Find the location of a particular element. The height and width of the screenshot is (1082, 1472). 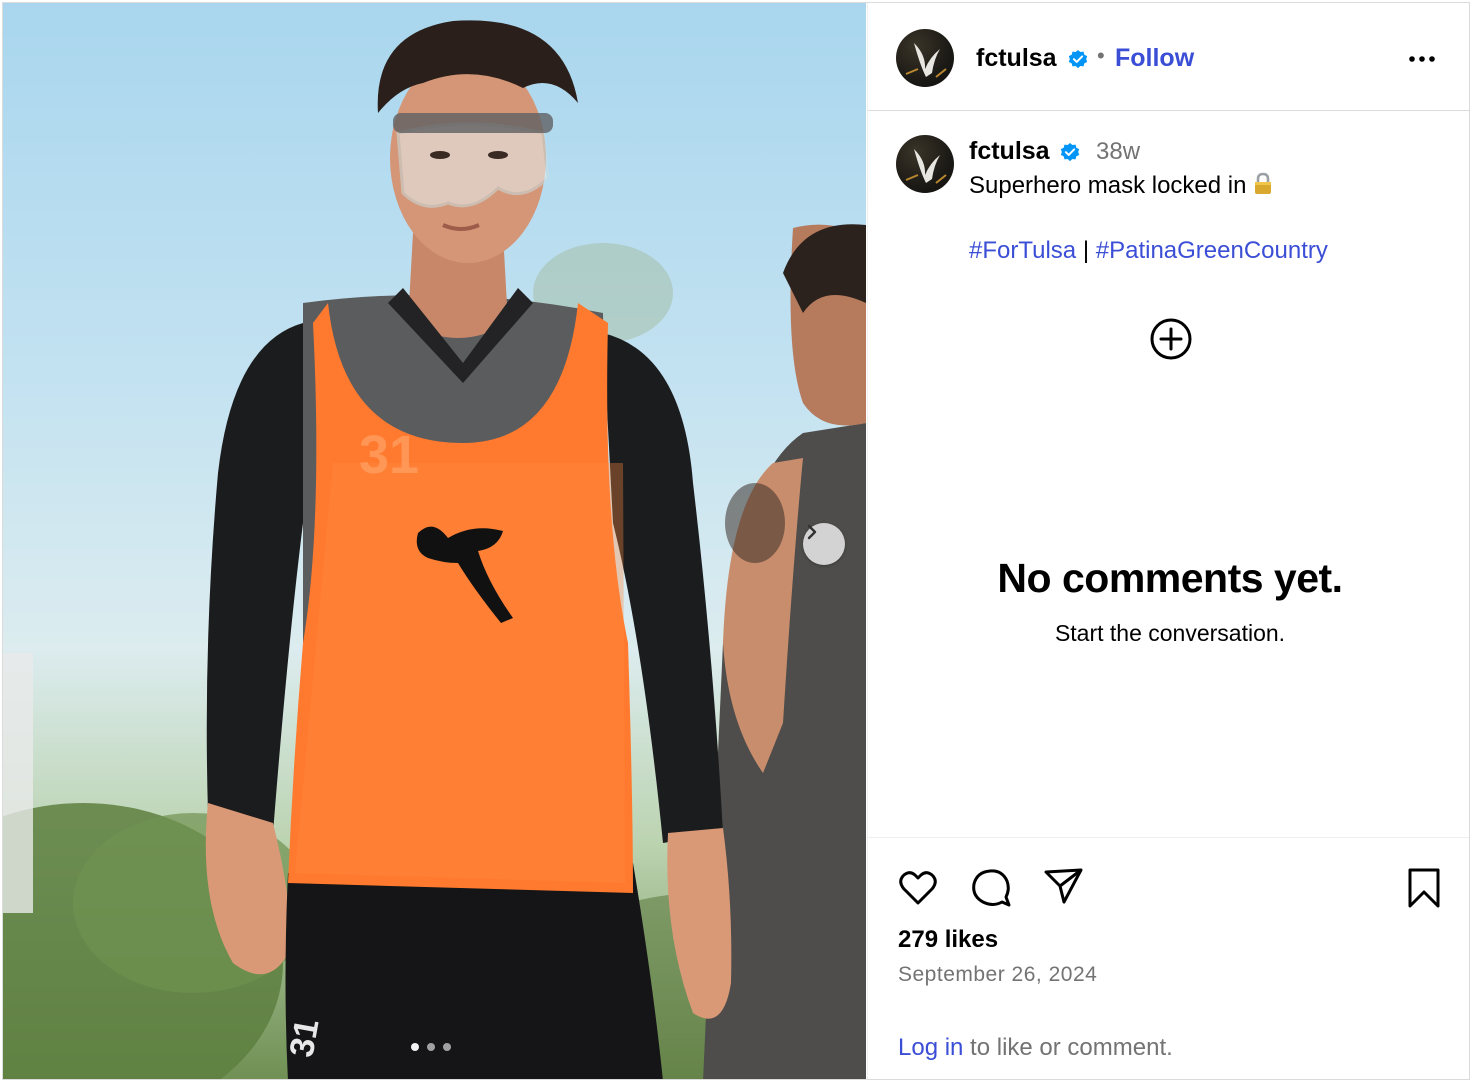

post-header: fctulsa • Follow is located at coordinates (1168, 57).